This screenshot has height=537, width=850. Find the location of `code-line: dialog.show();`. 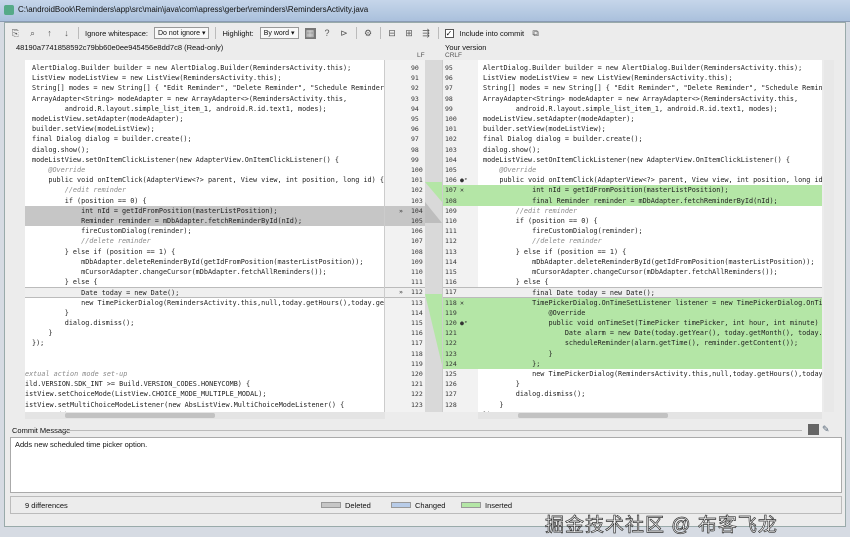

code-line: dialog.show(); is located at coordinates (61, 149).